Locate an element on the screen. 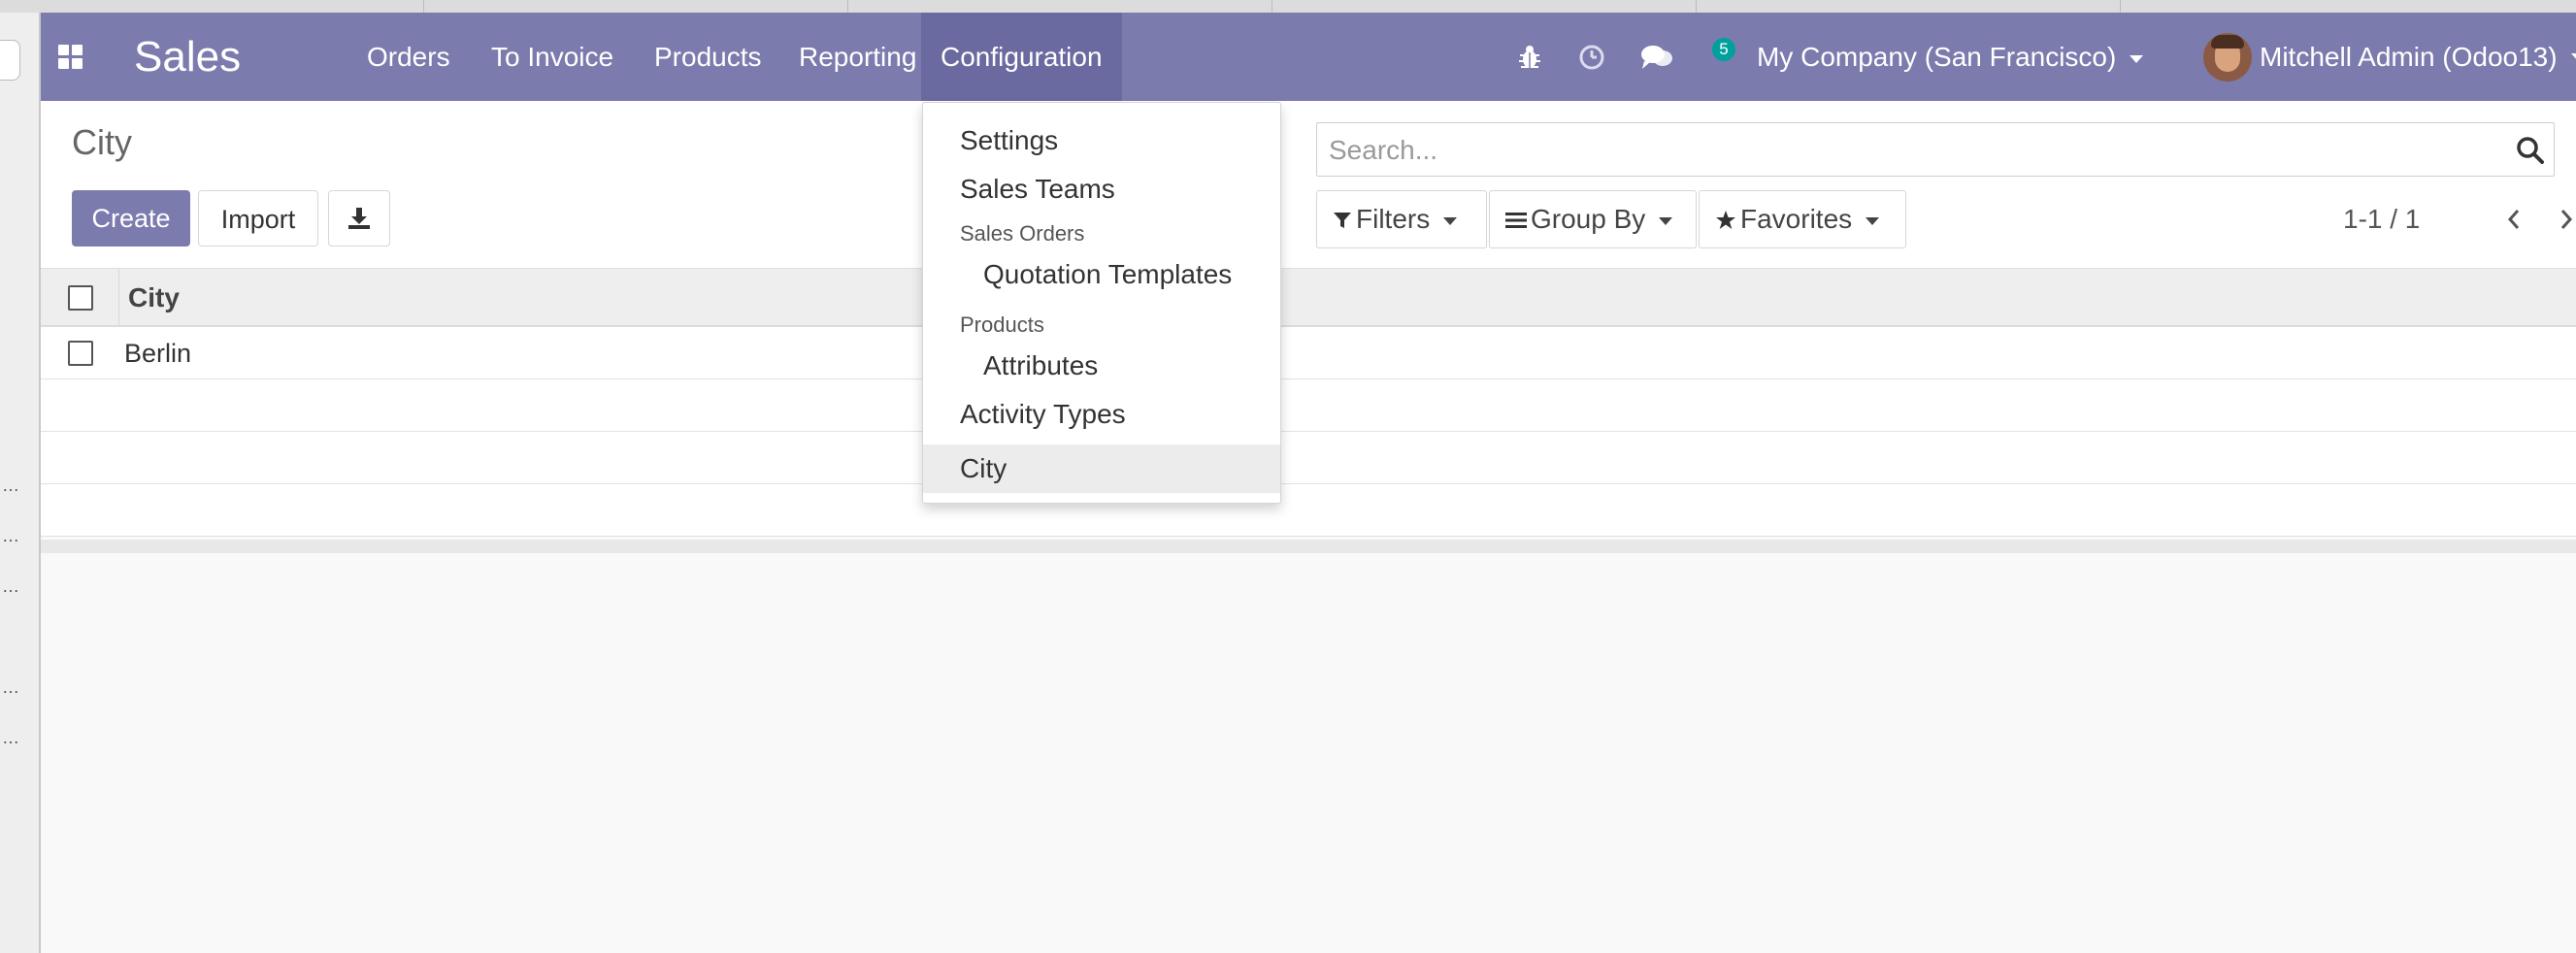 The width and height of the screenshot is (2576, 953). messages-count-badge: 5 is located at coordinates (1723, 50).